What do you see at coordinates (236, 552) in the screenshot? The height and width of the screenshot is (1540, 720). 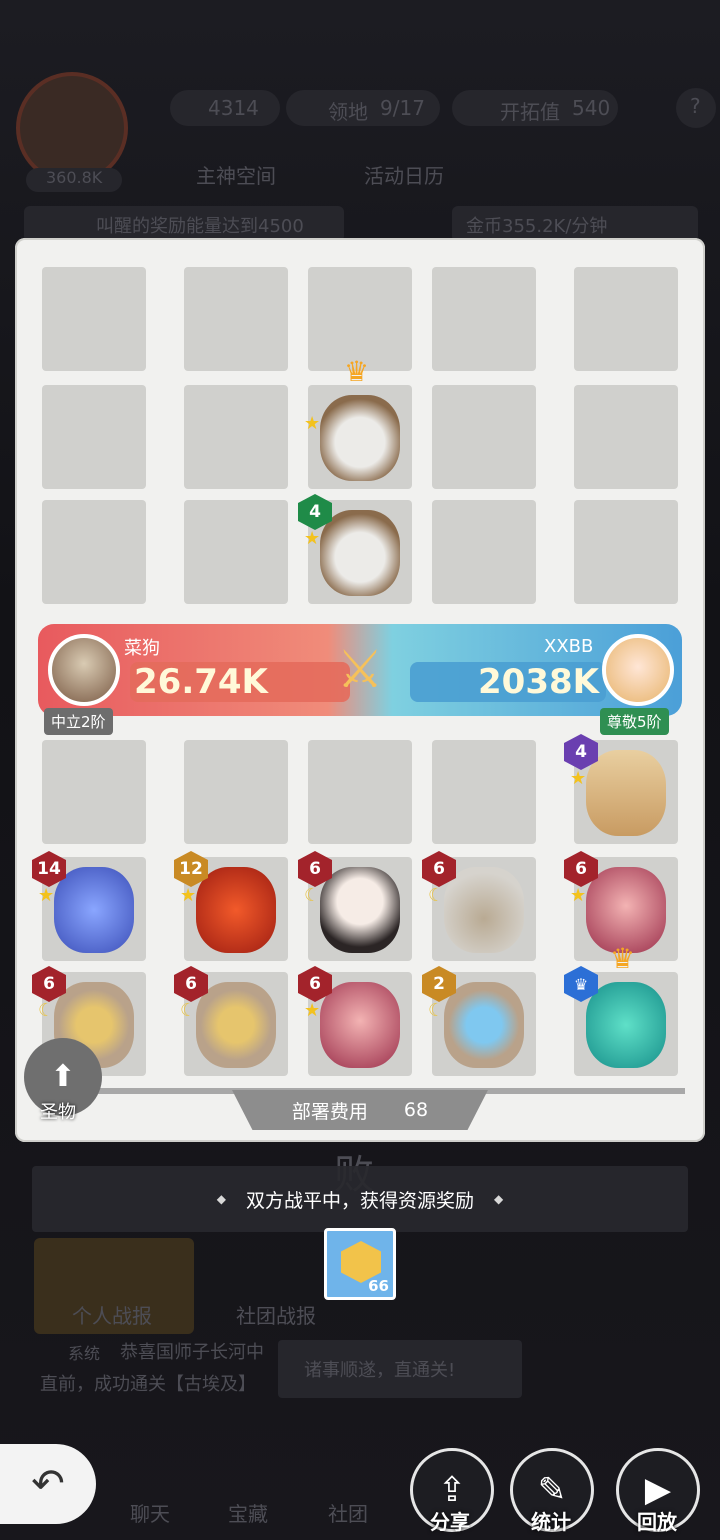 I see `enemy-slot-r2c1` at bounding box center [236, 552].